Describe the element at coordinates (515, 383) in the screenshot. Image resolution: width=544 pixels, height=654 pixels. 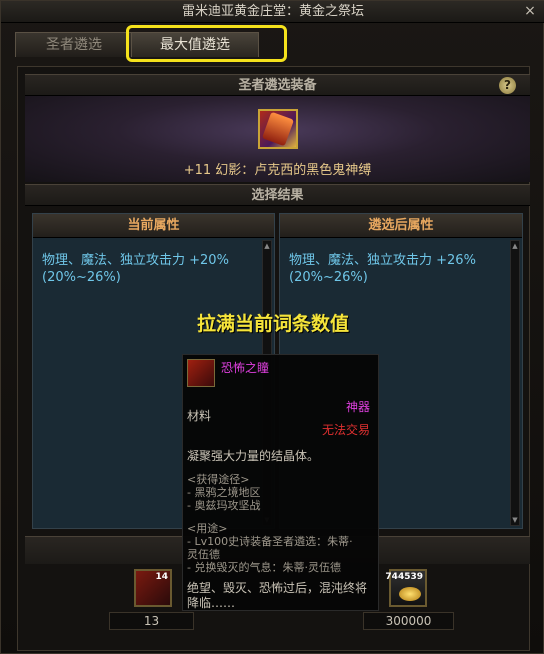
I see `after-scrollbar: ▲ ▼` at that location.